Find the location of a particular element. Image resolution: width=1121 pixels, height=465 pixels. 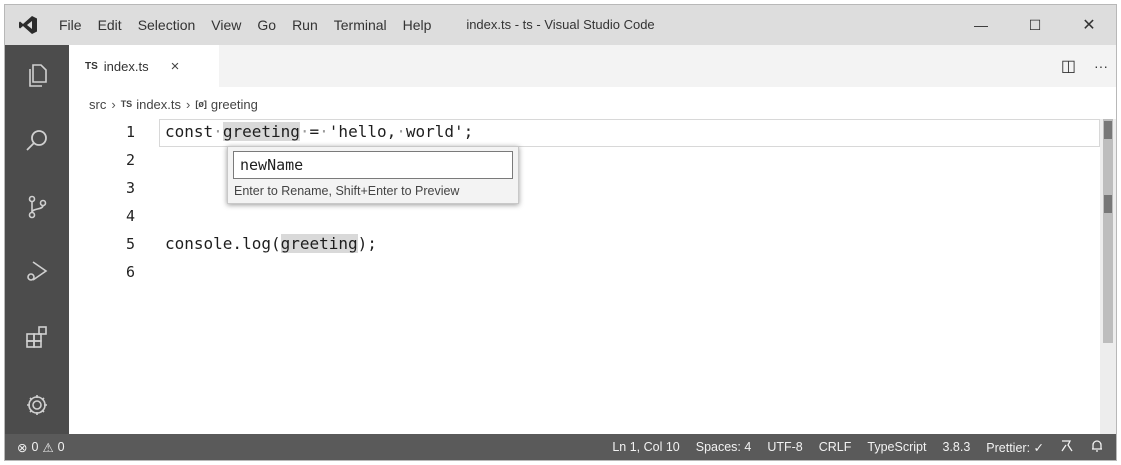

line-number: 1 is located at coordinates (130, 132).